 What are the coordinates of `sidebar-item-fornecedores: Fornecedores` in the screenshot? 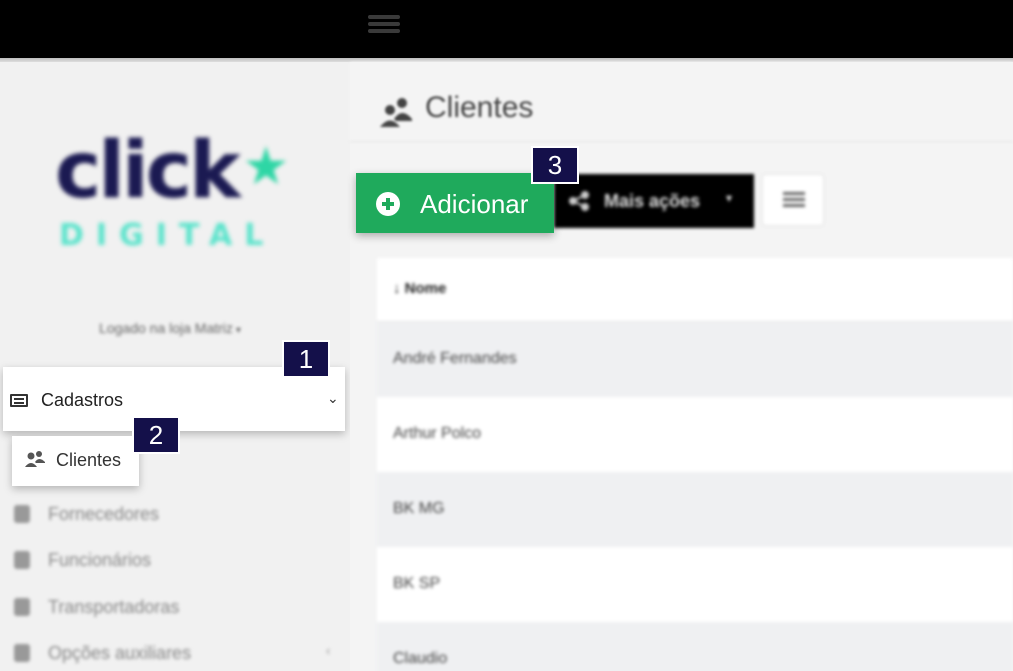 It's located at (172, 514).